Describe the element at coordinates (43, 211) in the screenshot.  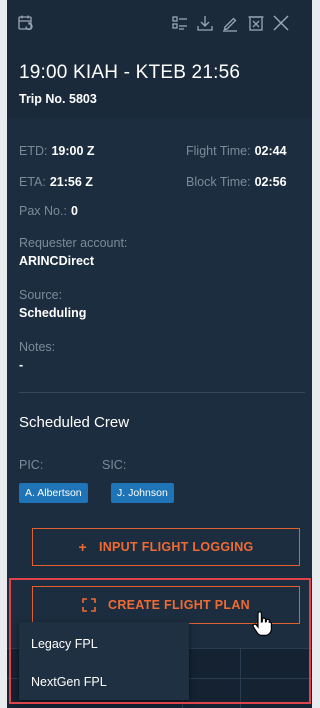
I see `pax-label: Pax No.:` at that location.